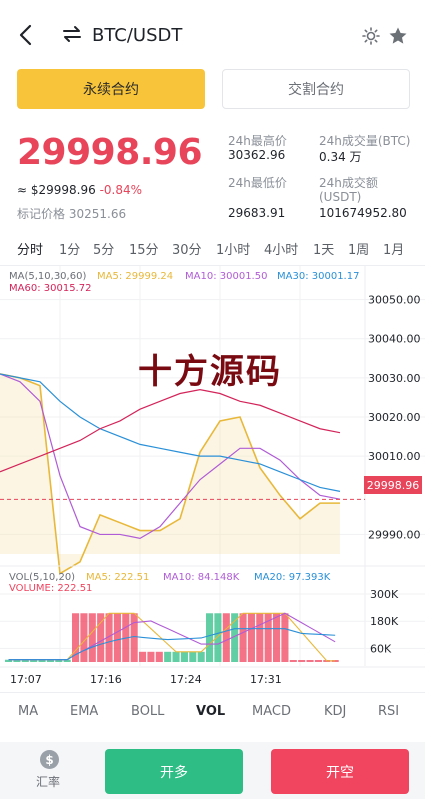 Image resolution: width=425 pixels, height=799 pixels. Describe the element at coordinates (117, 577) in the screenshot. I see `vol-ma5-legend: MA5: 222.51` at that location.